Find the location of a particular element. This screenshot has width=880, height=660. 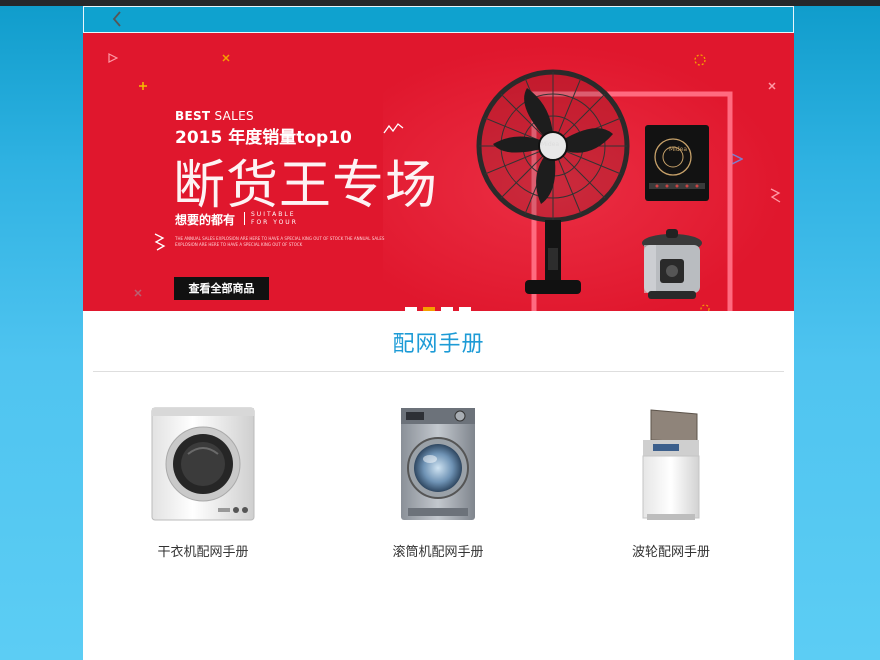

banner-suitable: SUITABLE FOR YOUR is located at coordinates (274, 219).